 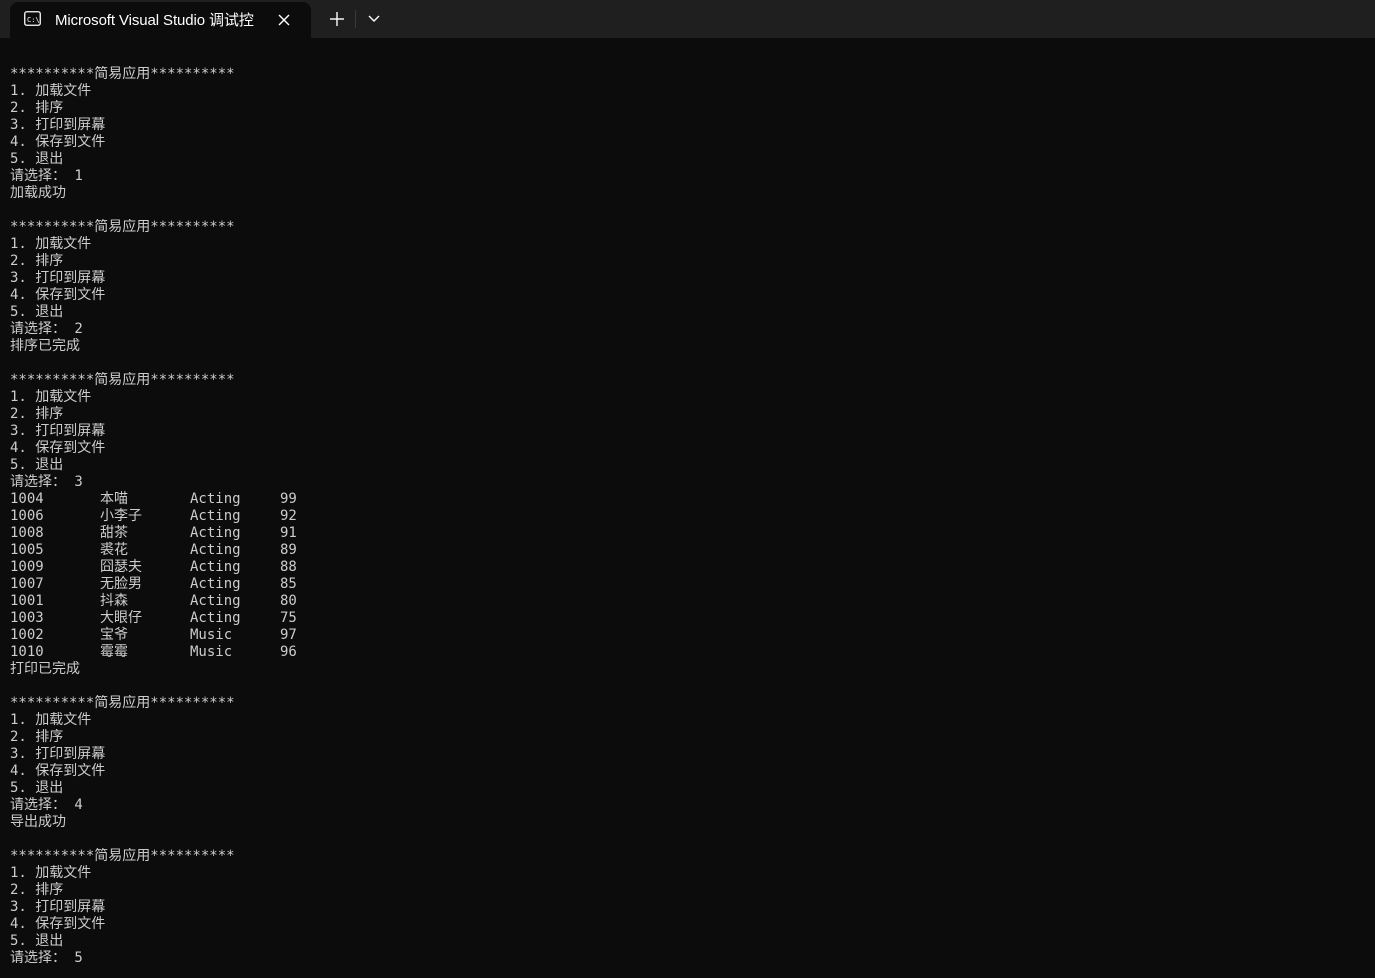 I want to click on record-id: 1003, so click(x=27, y=618).